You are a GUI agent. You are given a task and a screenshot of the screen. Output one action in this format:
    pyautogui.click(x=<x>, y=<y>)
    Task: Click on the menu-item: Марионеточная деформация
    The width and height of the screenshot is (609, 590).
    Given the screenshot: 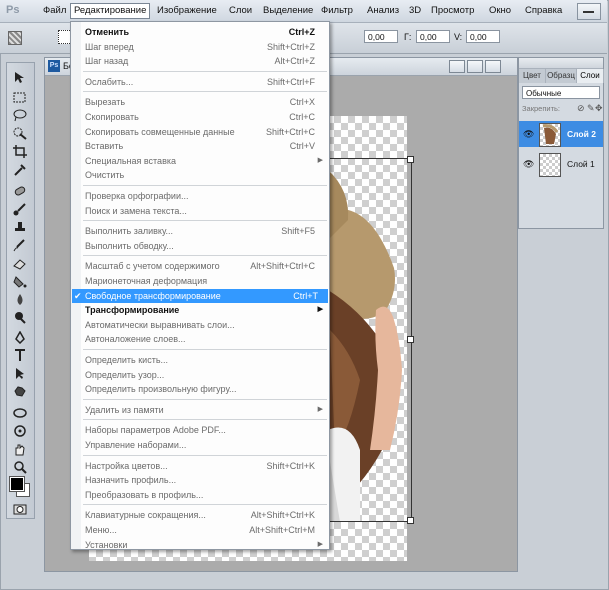 What is the action you would take?
    pyautogui.click(x=205, y=281)
    